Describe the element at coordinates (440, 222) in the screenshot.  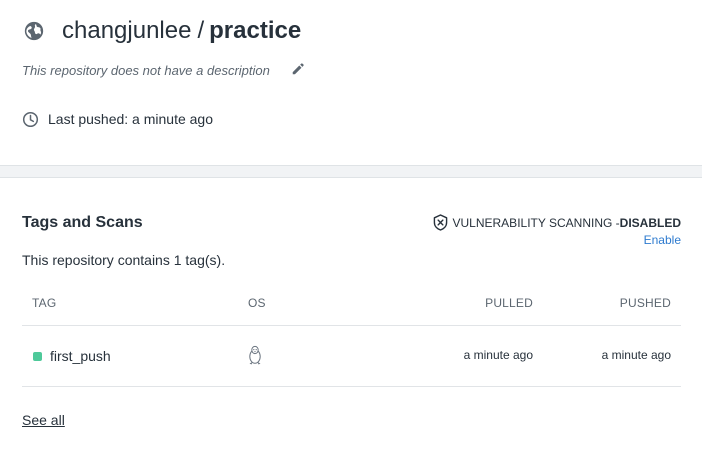
I see `shield-x-icon` at that location.